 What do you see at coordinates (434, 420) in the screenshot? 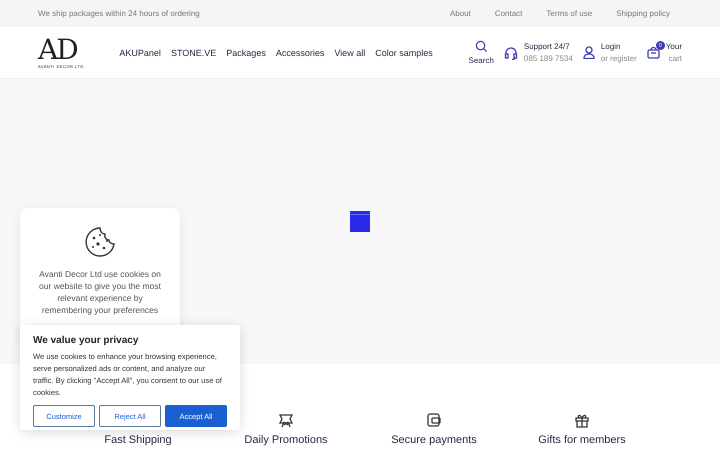
I see `wallet-icon` at bounding box center [434, 420].